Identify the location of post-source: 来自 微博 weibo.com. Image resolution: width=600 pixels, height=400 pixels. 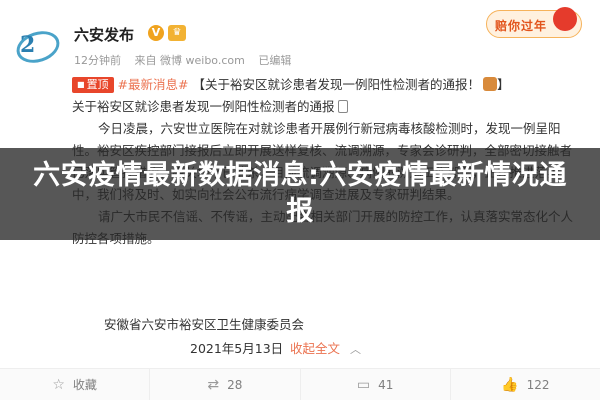
(189, 60).